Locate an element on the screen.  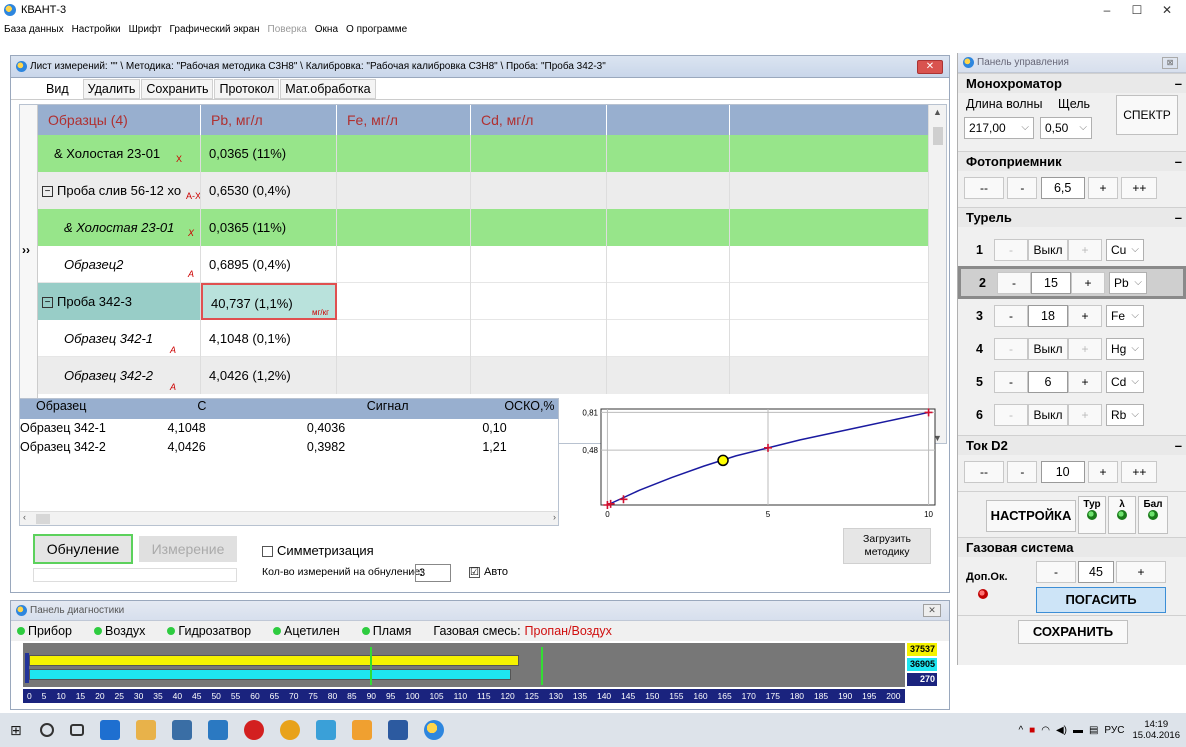
menu-verification: Поверка is located at coordinates (287, 30).